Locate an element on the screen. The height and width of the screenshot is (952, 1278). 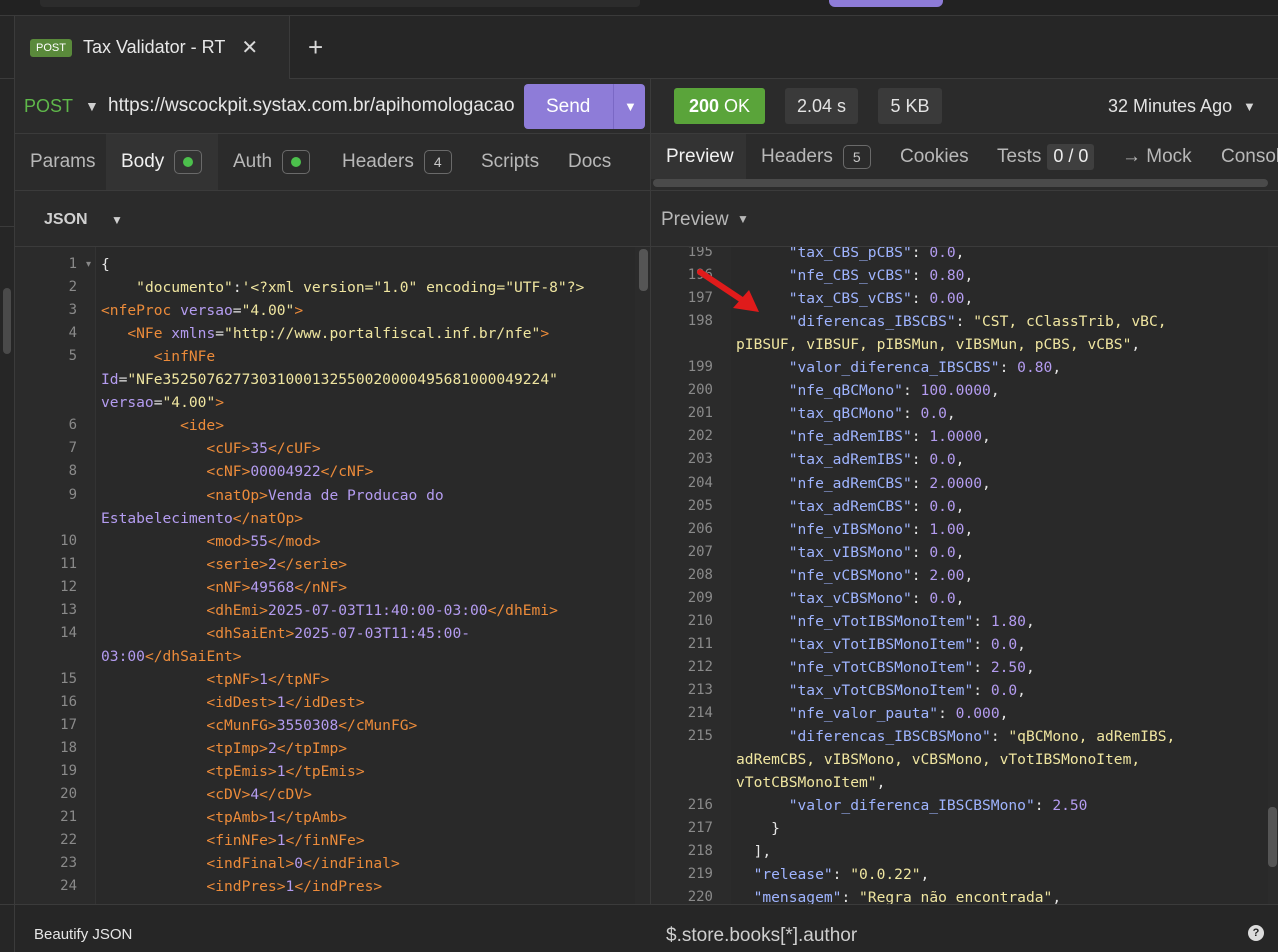
code-token: "tax_vCBSMono" is located at coordinates (850, 598).